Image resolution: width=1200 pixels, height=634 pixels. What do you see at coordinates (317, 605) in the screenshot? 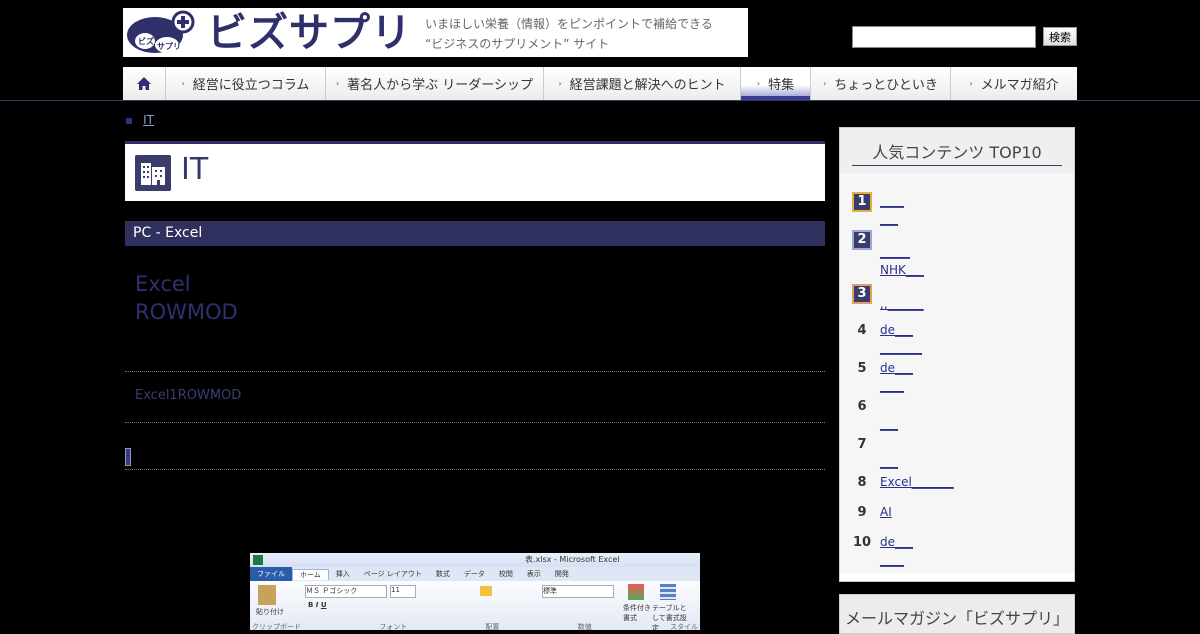
I see `excel-font-buttons: B I U` at bounding box center [317, 605].